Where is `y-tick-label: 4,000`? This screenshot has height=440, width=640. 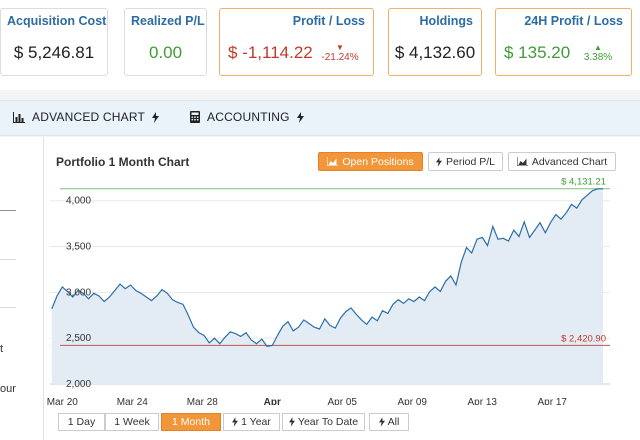 y-tick-label: 4,000 is located at coordinates (78, 201).